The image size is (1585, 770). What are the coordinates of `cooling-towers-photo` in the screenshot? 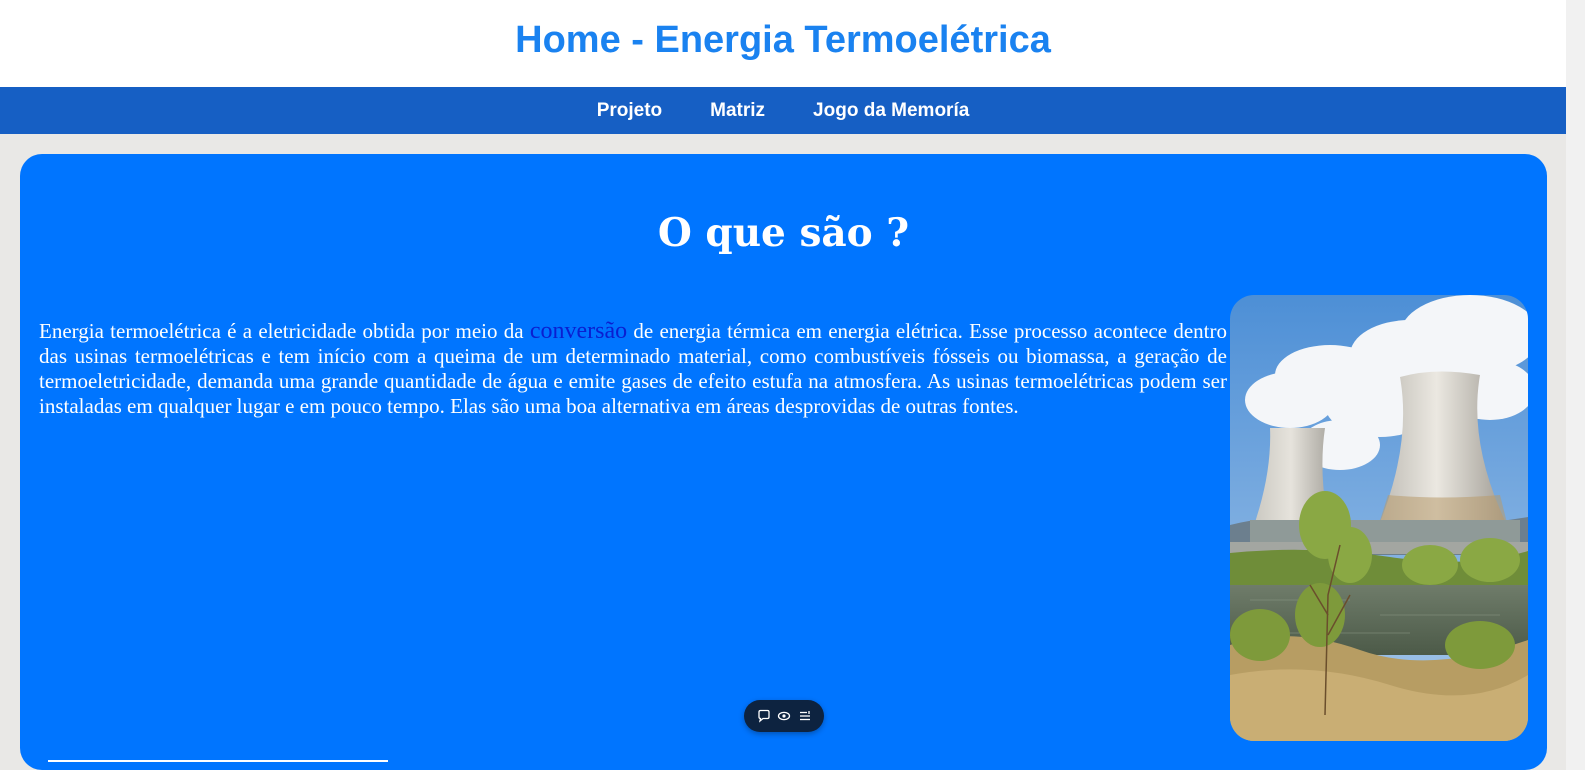 It's located at (1379, 518).